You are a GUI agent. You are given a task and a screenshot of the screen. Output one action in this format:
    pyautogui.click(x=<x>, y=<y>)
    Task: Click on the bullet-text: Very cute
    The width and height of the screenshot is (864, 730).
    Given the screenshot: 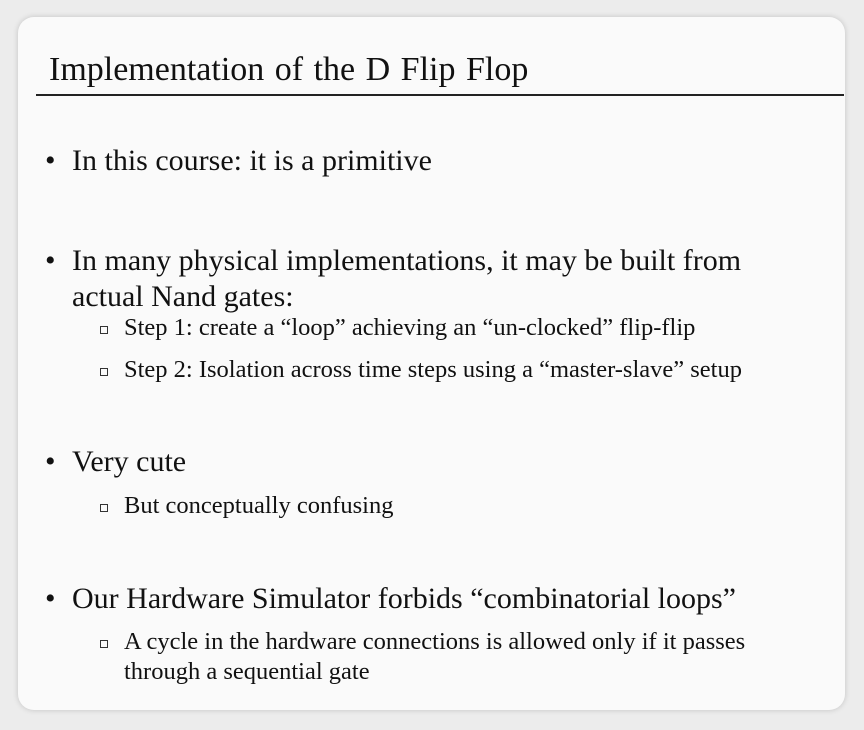 What is the action you would take?
    pyautogui.click(x=129, y=462)
    